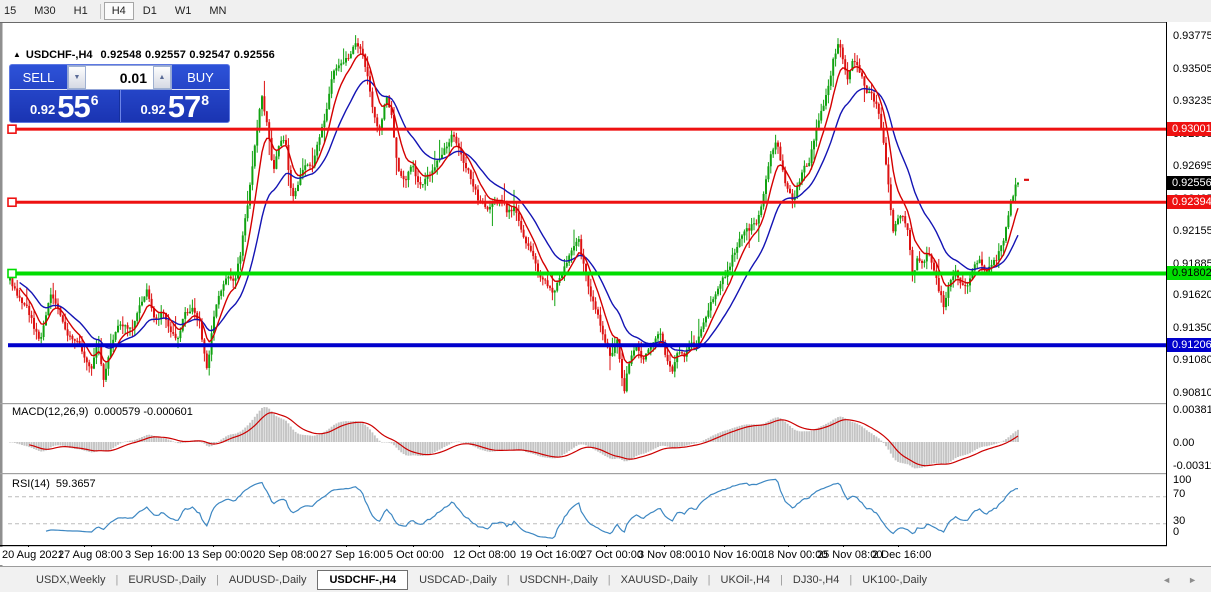 The height and width of the screenshot is (592, 1211). I want to click on sell-price-prefix: 0.92, so click(42, 109).